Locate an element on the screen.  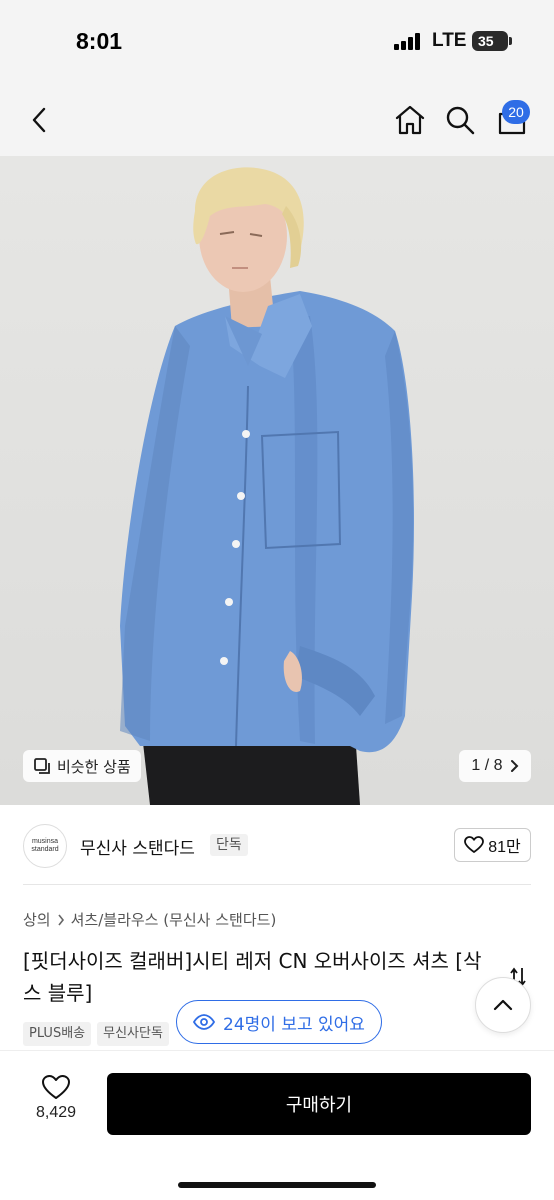
similar-items-icon is located at coordinates (42, 766).